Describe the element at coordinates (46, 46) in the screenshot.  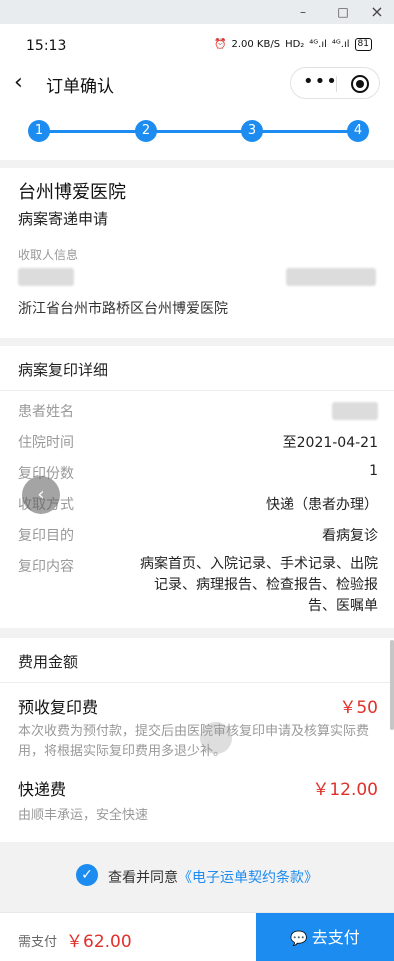
I see `clock: 15:13` at that location.